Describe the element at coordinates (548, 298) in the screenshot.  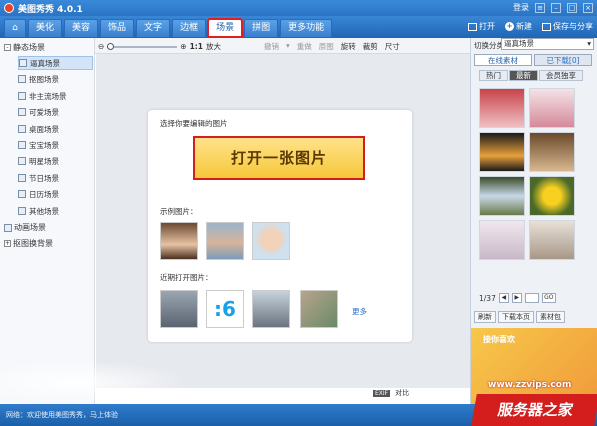
I see `go-button: GO` at that location.